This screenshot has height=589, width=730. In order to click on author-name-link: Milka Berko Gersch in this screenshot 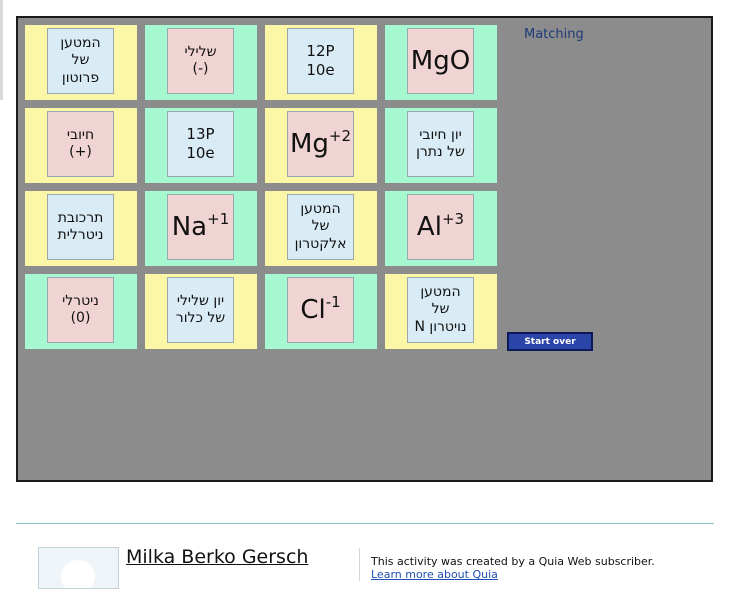, I will do `click(217, 557)`.